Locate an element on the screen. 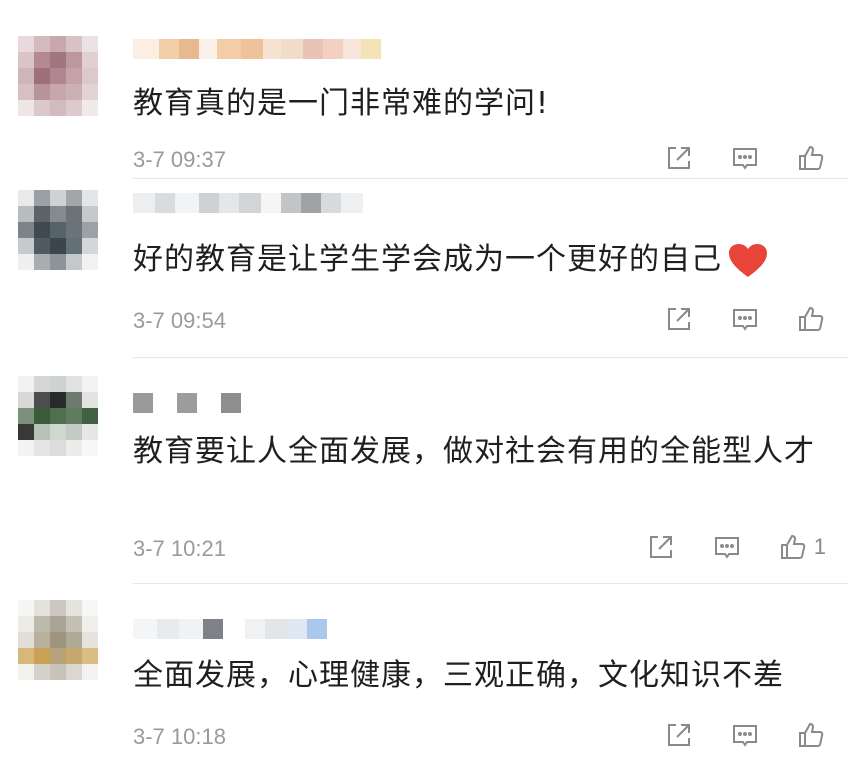 Image resolution: width=848 pixels, height=763 pixels. comment-time: 3-7 09:37 is located at coordinates (179, 159).